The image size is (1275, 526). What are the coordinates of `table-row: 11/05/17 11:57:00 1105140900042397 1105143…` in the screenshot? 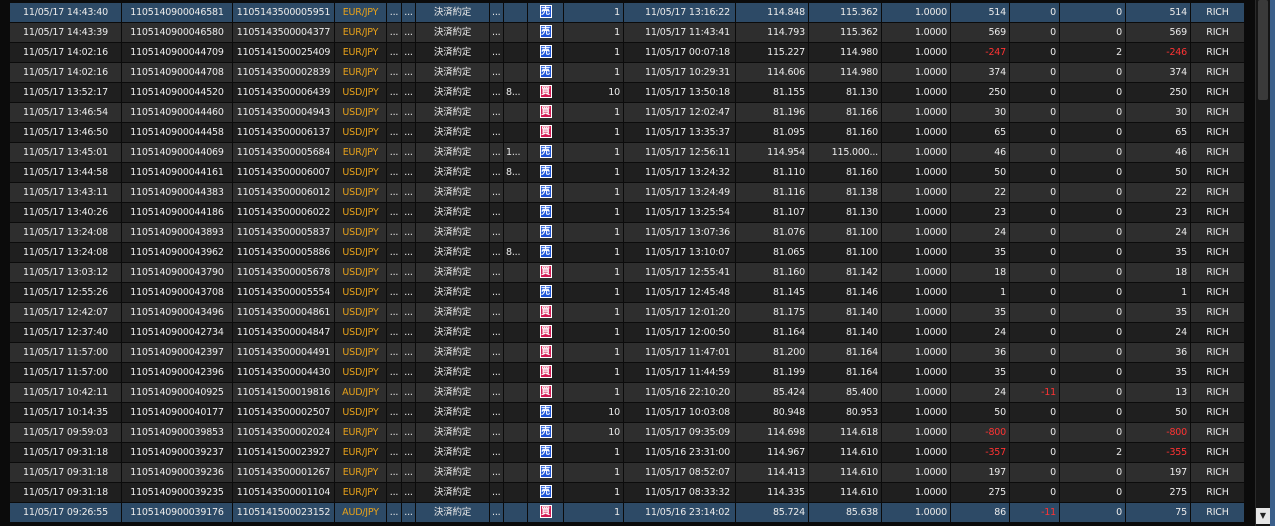 It's located at (628, 352).